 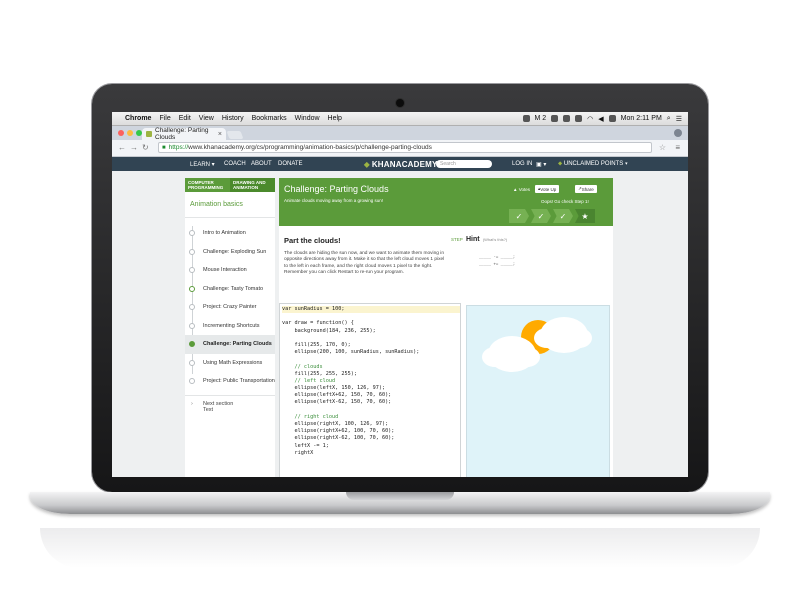 I want to click on clock: Mon 2:11 PM, so click(x=641, y=118).